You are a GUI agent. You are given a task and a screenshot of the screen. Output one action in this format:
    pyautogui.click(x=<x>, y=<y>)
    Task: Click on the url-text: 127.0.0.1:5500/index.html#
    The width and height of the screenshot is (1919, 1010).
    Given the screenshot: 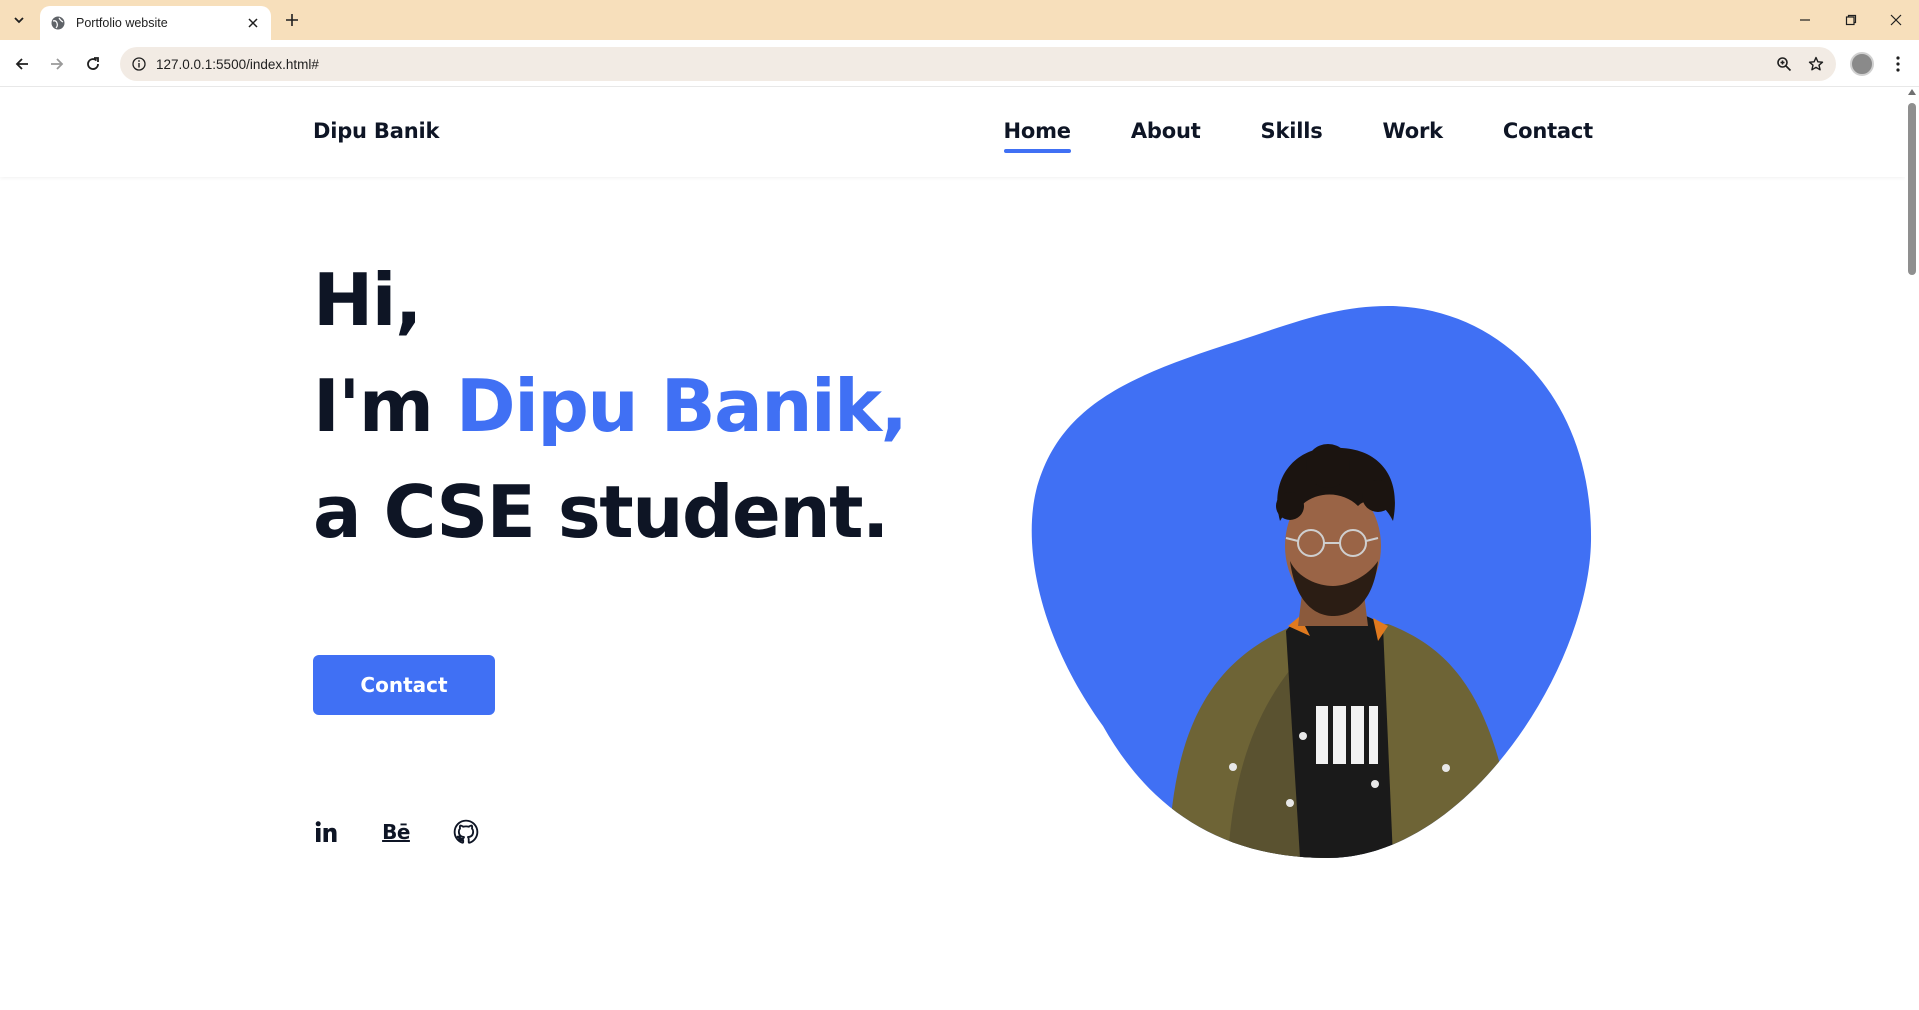 What is the action you would take?
    pyautogui.click(x=962, y=64)
    